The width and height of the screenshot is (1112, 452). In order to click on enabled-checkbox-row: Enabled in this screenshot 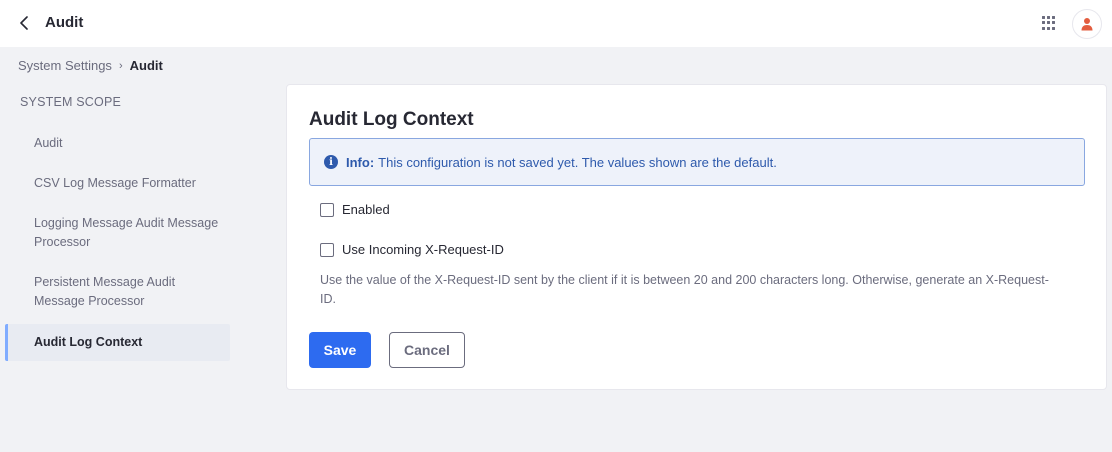, I will do `click(355, 209)`.